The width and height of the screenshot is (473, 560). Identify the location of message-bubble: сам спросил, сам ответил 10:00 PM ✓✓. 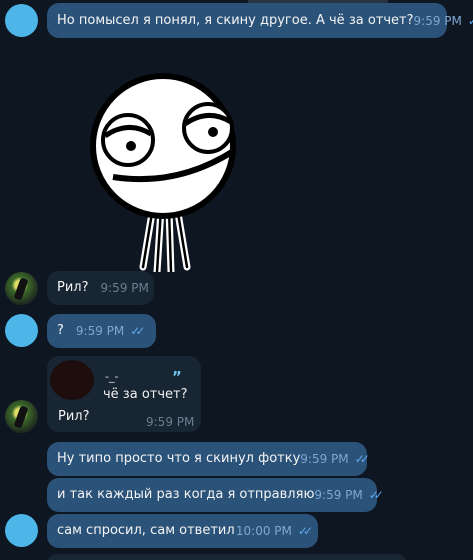
(182, 531).